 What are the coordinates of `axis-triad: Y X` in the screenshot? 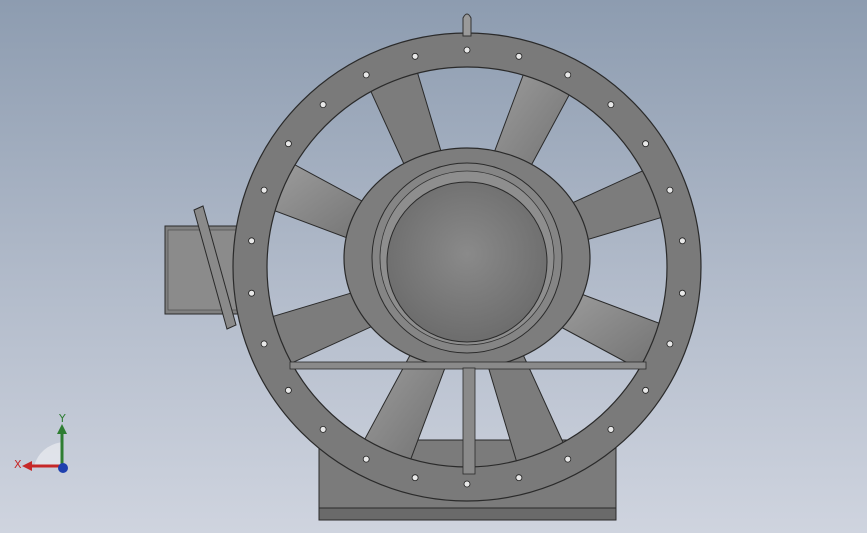 It's located at (41, 442).